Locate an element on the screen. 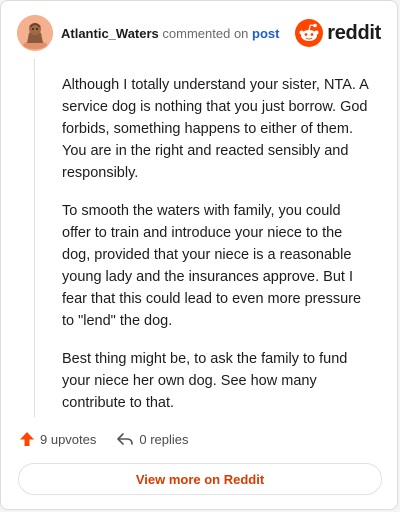  view-more-on-reddit-button: View more on Reddit is located at coordinates (200, 479).